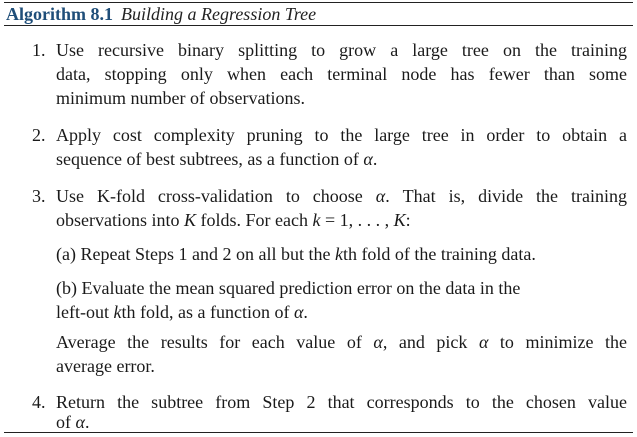 This screenshot has height=437, width=637. What do you see at coordinates (506, 196) in the screenshot?
I see `step-3-line-1-end: . That is, divide the training` at bounding box center [506, 196].